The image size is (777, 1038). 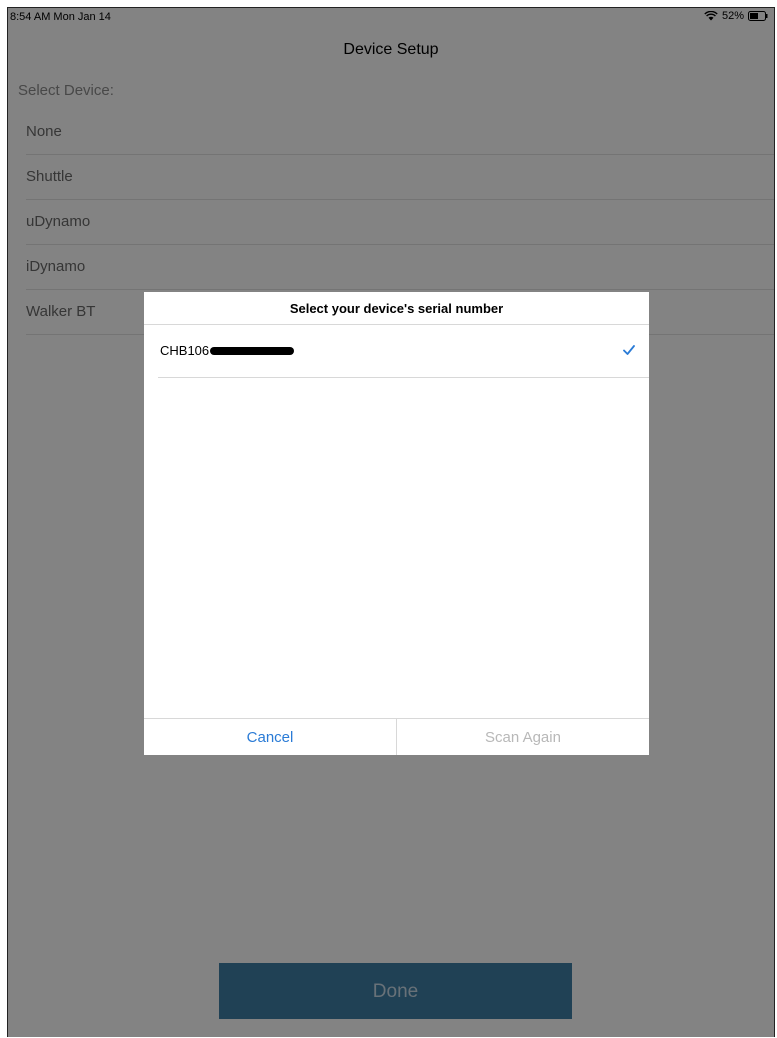 What do you see at coordinates (185, 350) in the screenshot?
I see `serial-number-text: CHB106` at bounding box center [185, 350].